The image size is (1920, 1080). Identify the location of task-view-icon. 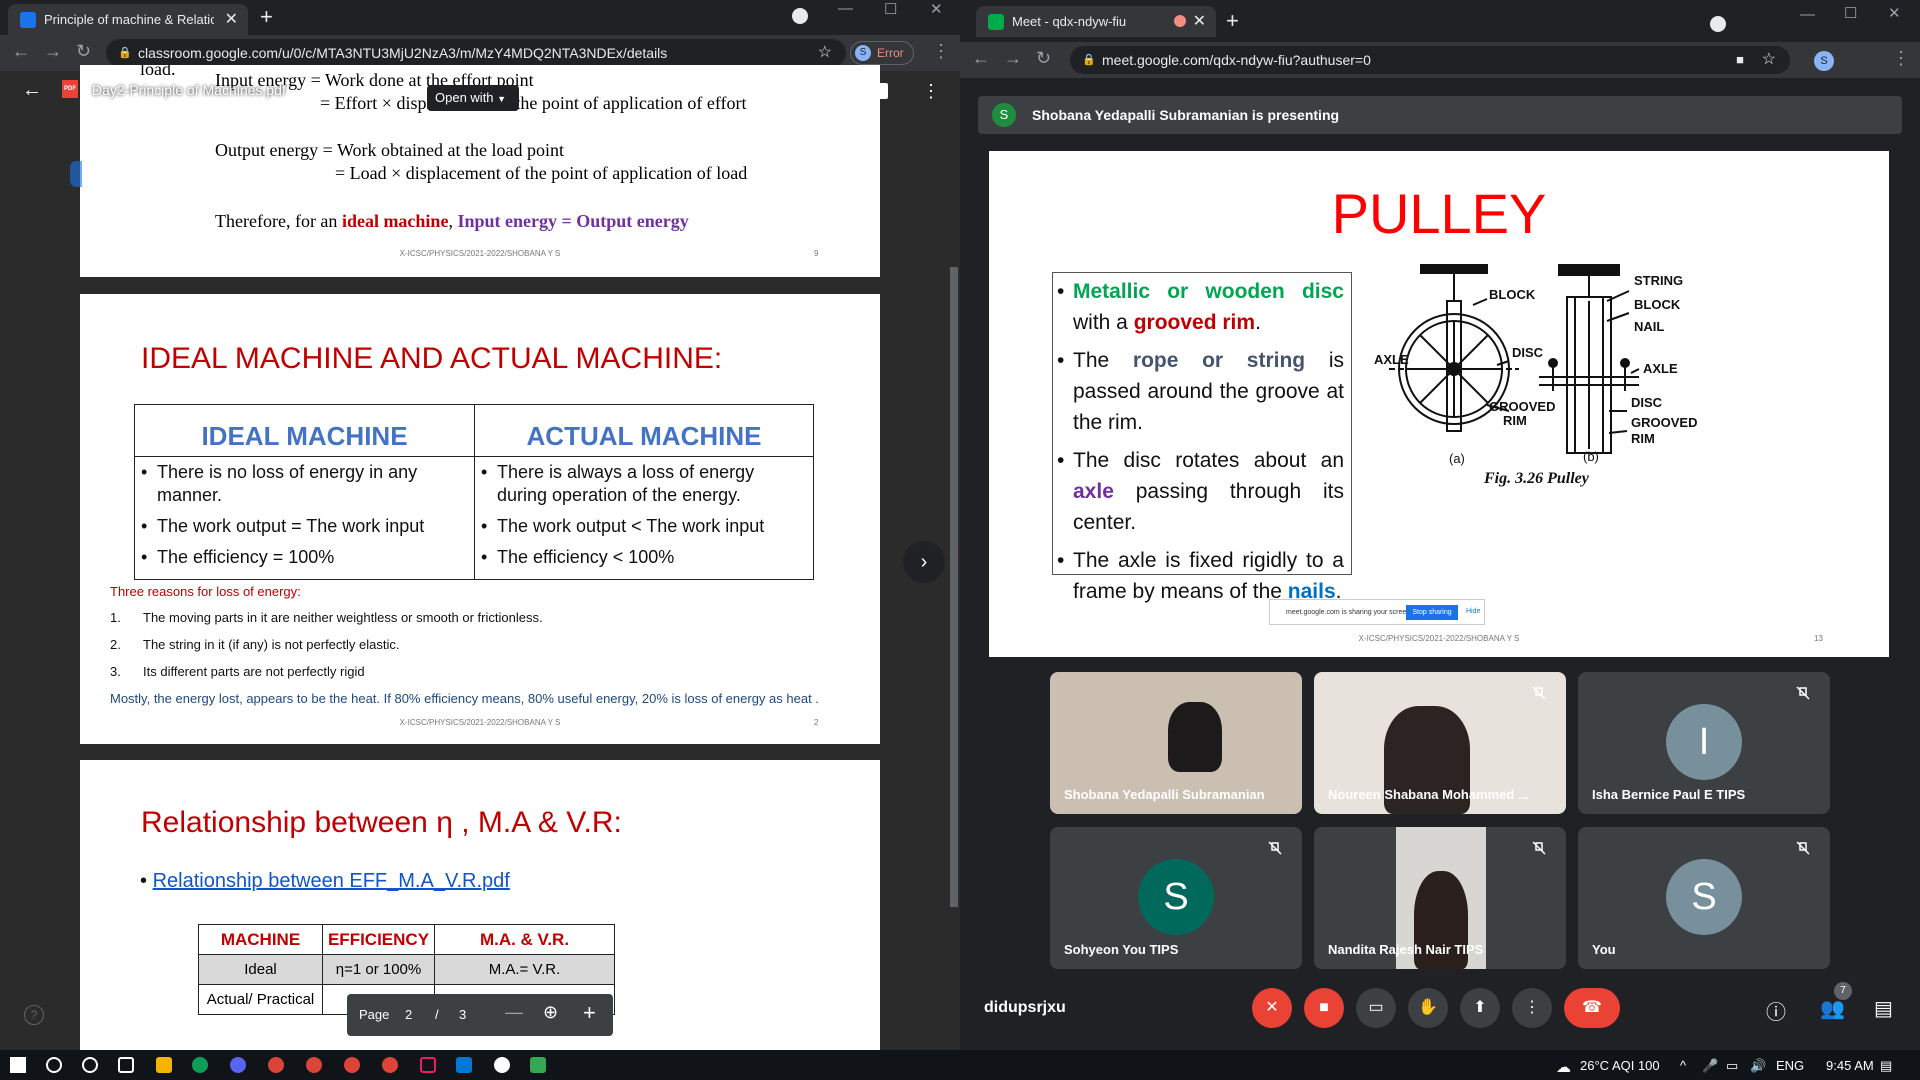
(126, 1065).